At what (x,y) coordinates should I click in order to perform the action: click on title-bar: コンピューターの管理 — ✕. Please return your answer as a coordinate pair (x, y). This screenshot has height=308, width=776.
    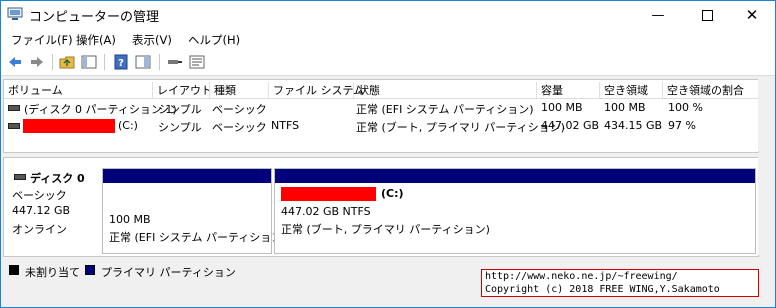
    Looking at the image, I should click on (388, 15).